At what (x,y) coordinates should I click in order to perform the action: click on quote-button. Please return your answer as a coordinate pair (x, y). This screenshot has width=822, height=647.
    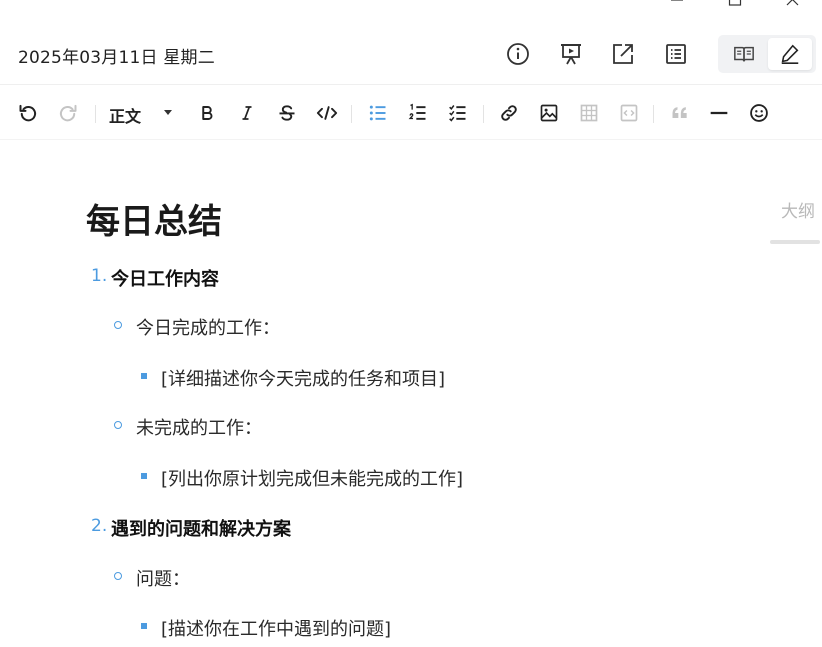
    Looking at the image, I should click on (680, 113).